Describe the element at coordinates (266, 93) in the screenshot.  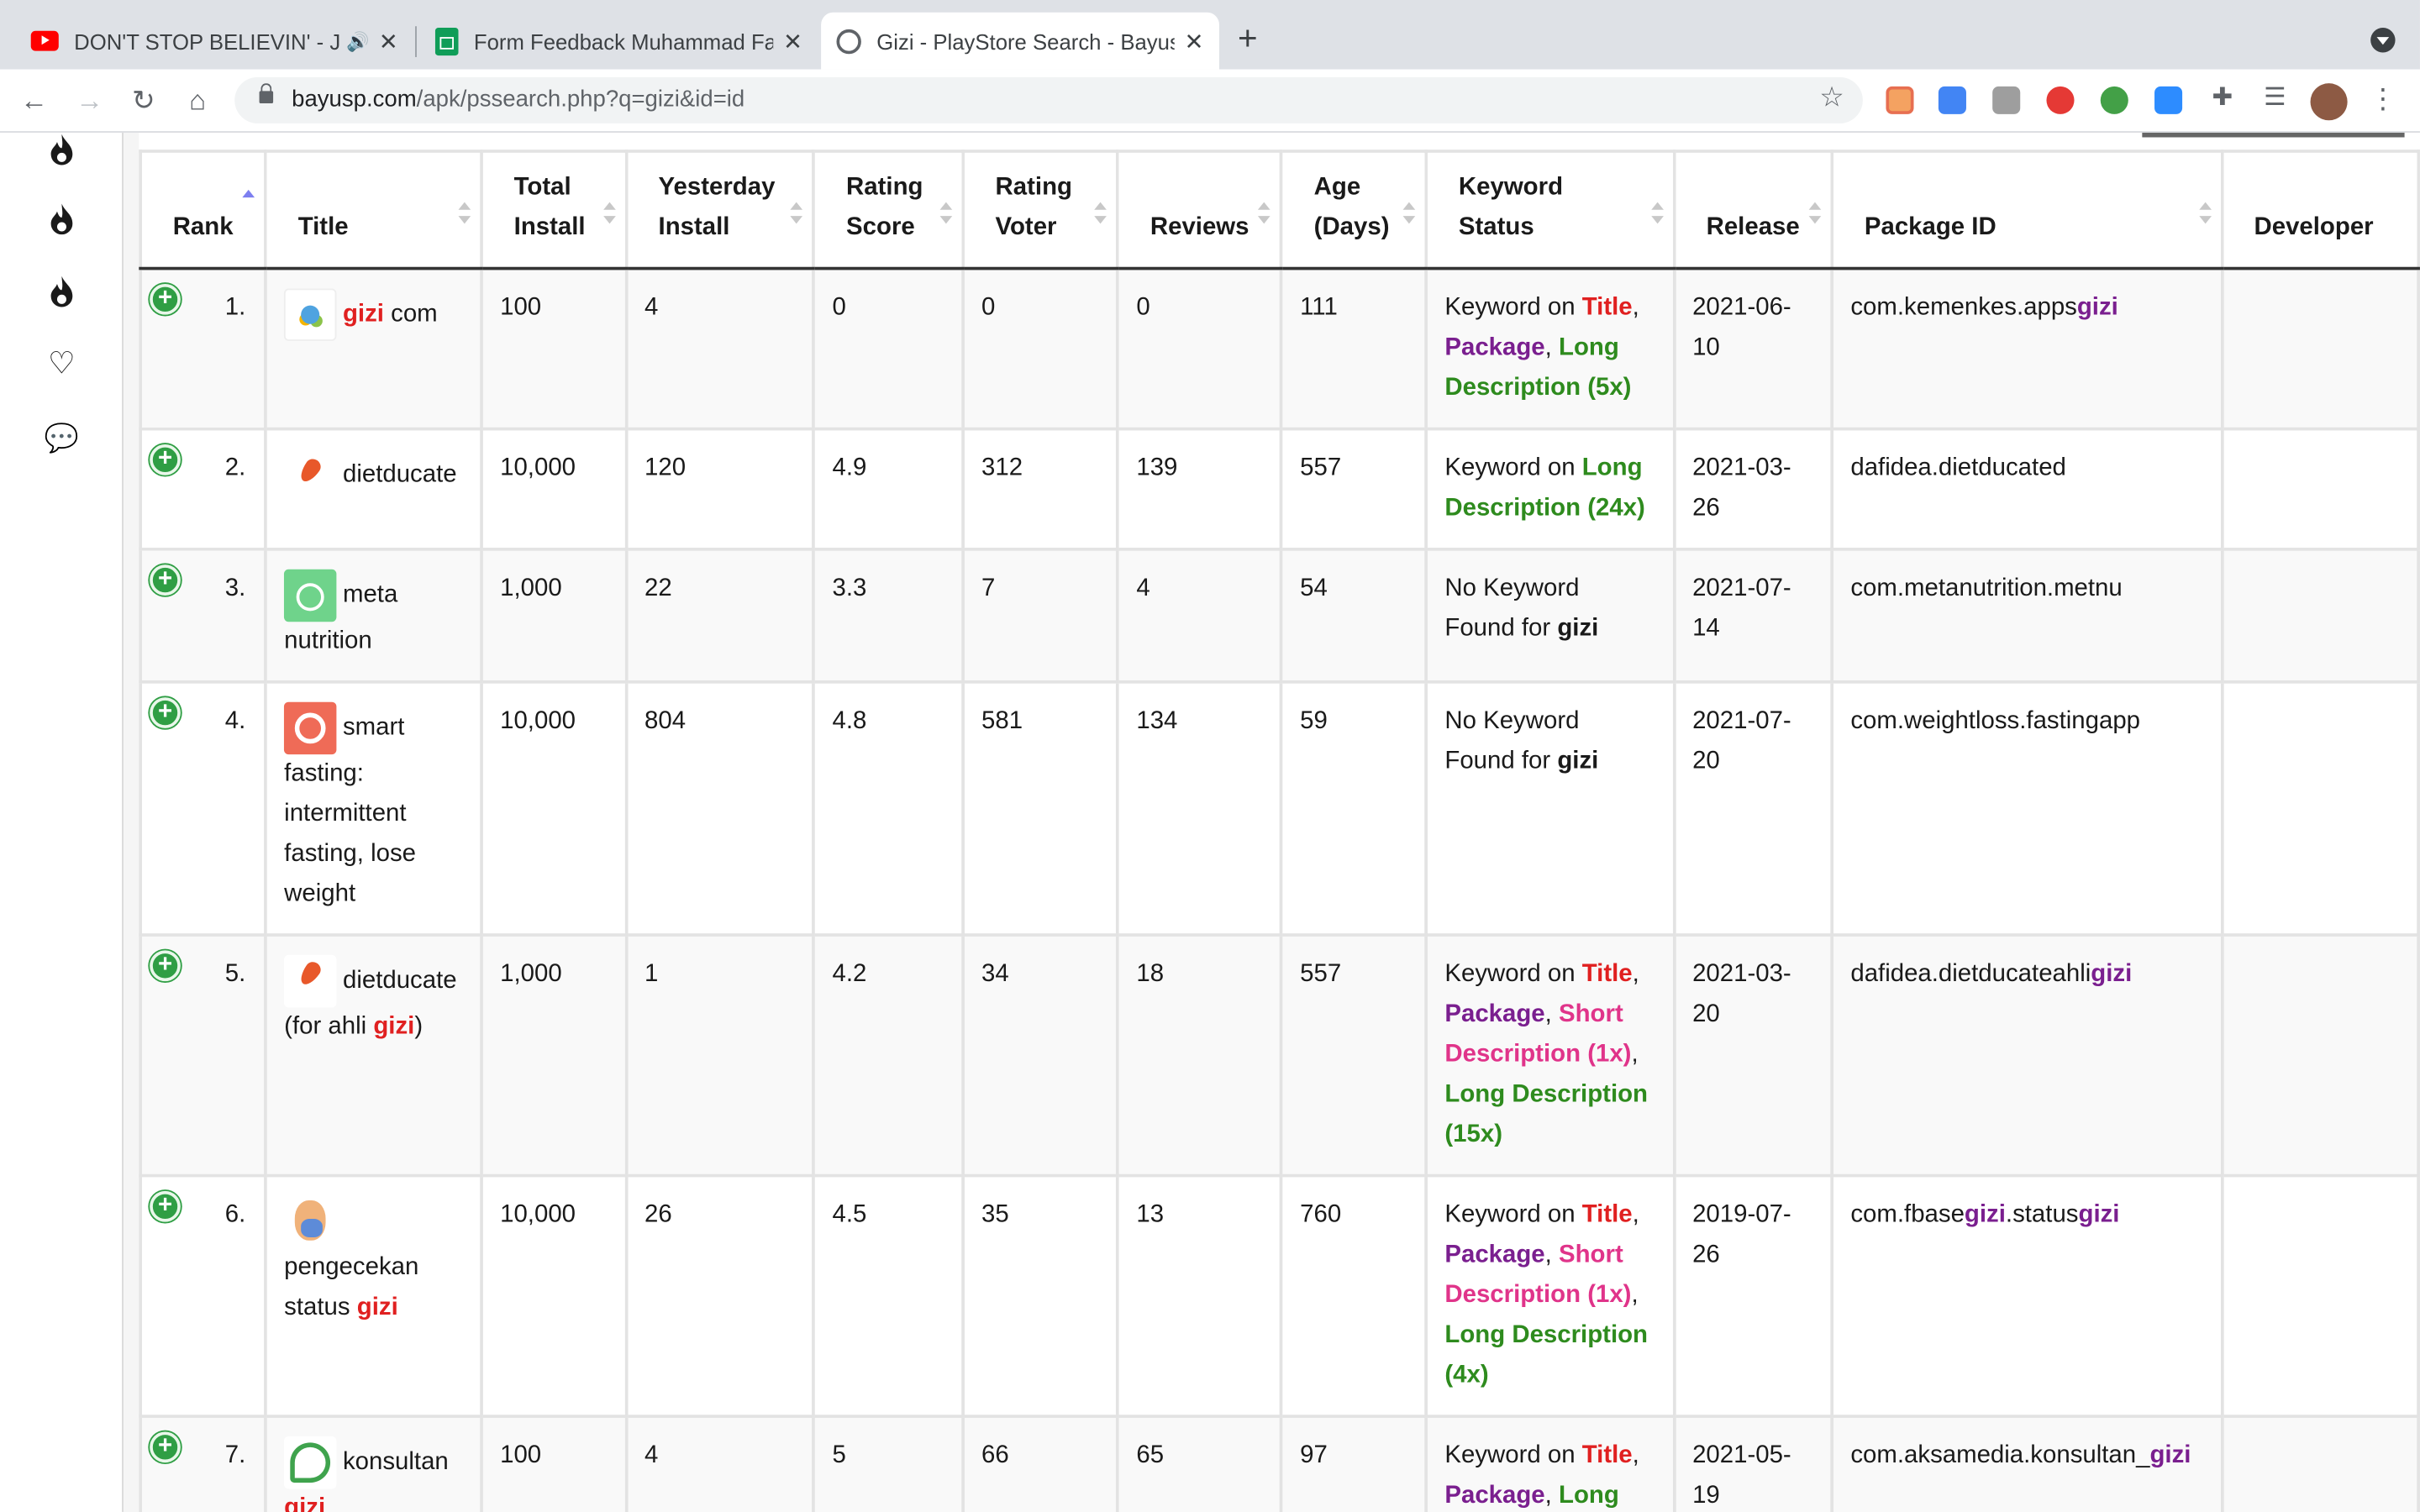
I see `lock-icon` at that location.